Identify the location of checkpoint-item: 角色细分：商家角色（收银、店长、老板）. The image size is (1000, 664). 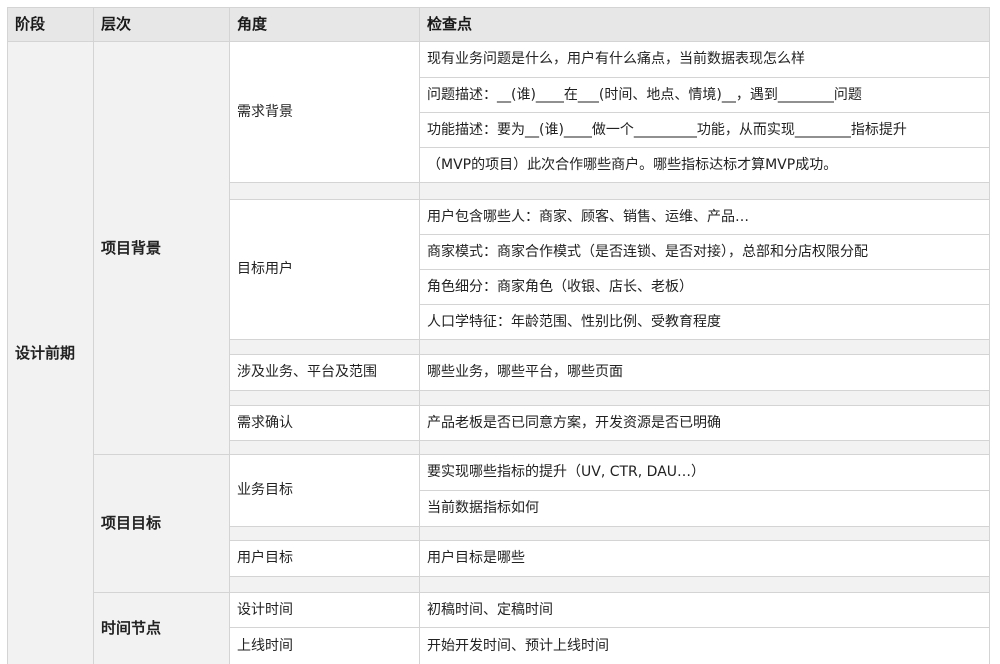
(704, 286).